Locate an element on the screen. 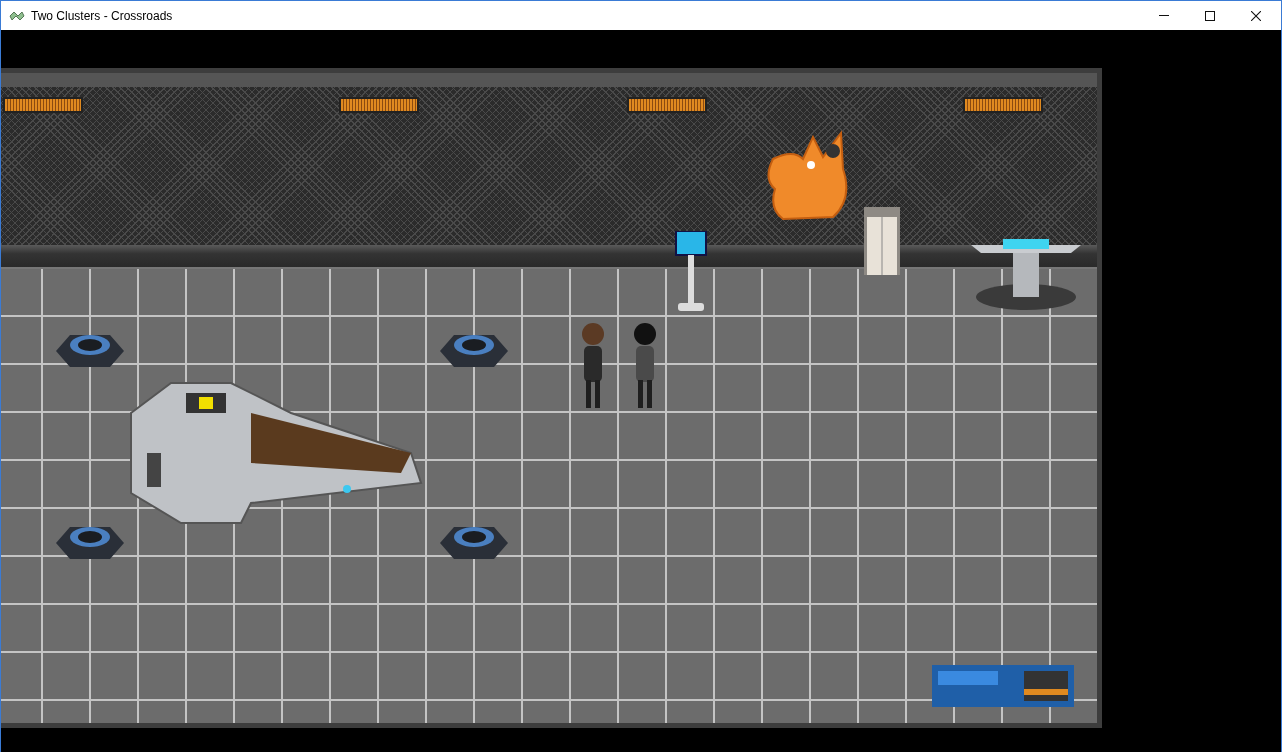 Image resolution: width=1282 pixels, height=752 pixels. maximize-icon is located at coordinates (1210, 15).